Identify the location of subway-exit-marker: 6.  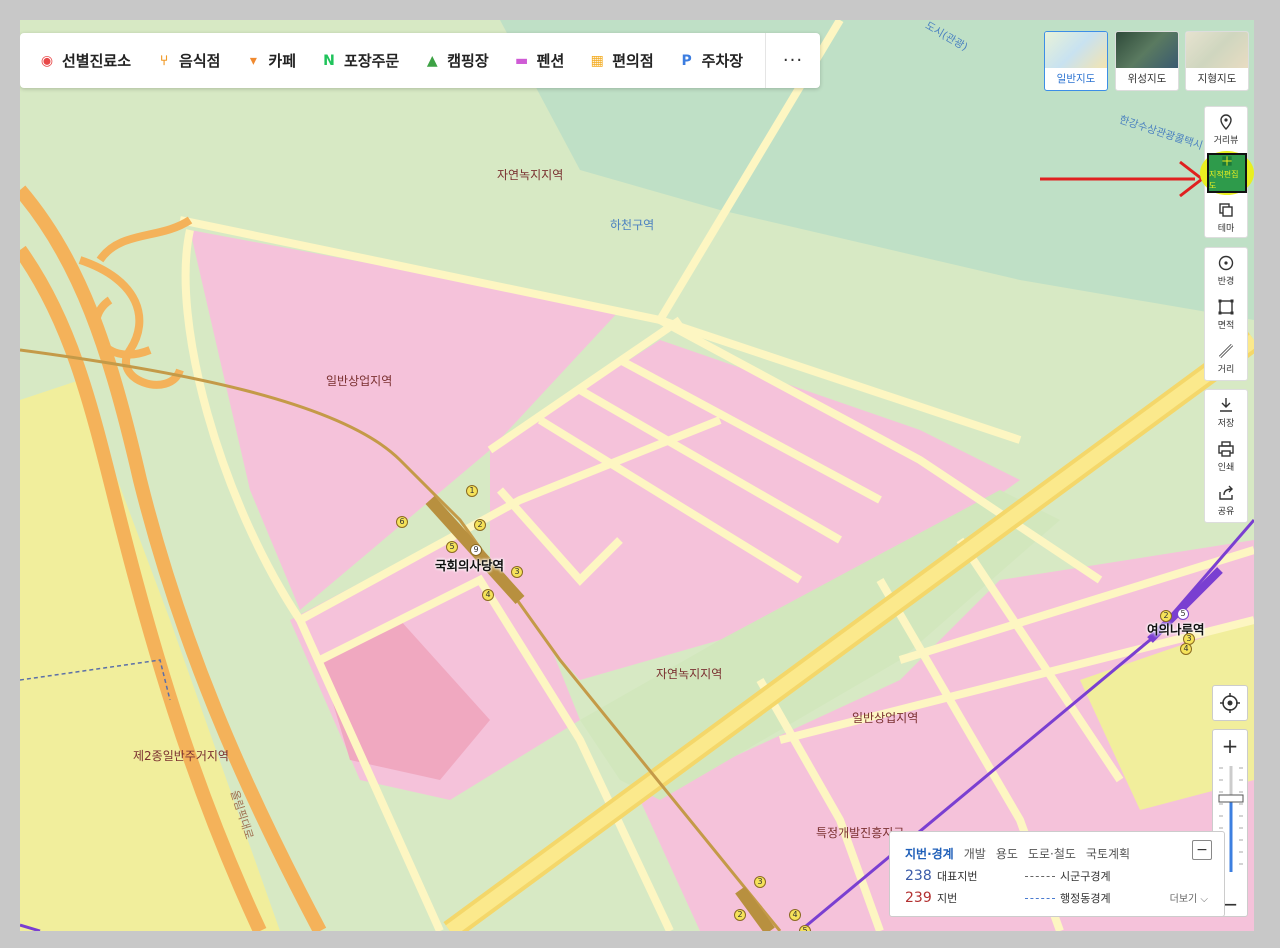
(402, 522).